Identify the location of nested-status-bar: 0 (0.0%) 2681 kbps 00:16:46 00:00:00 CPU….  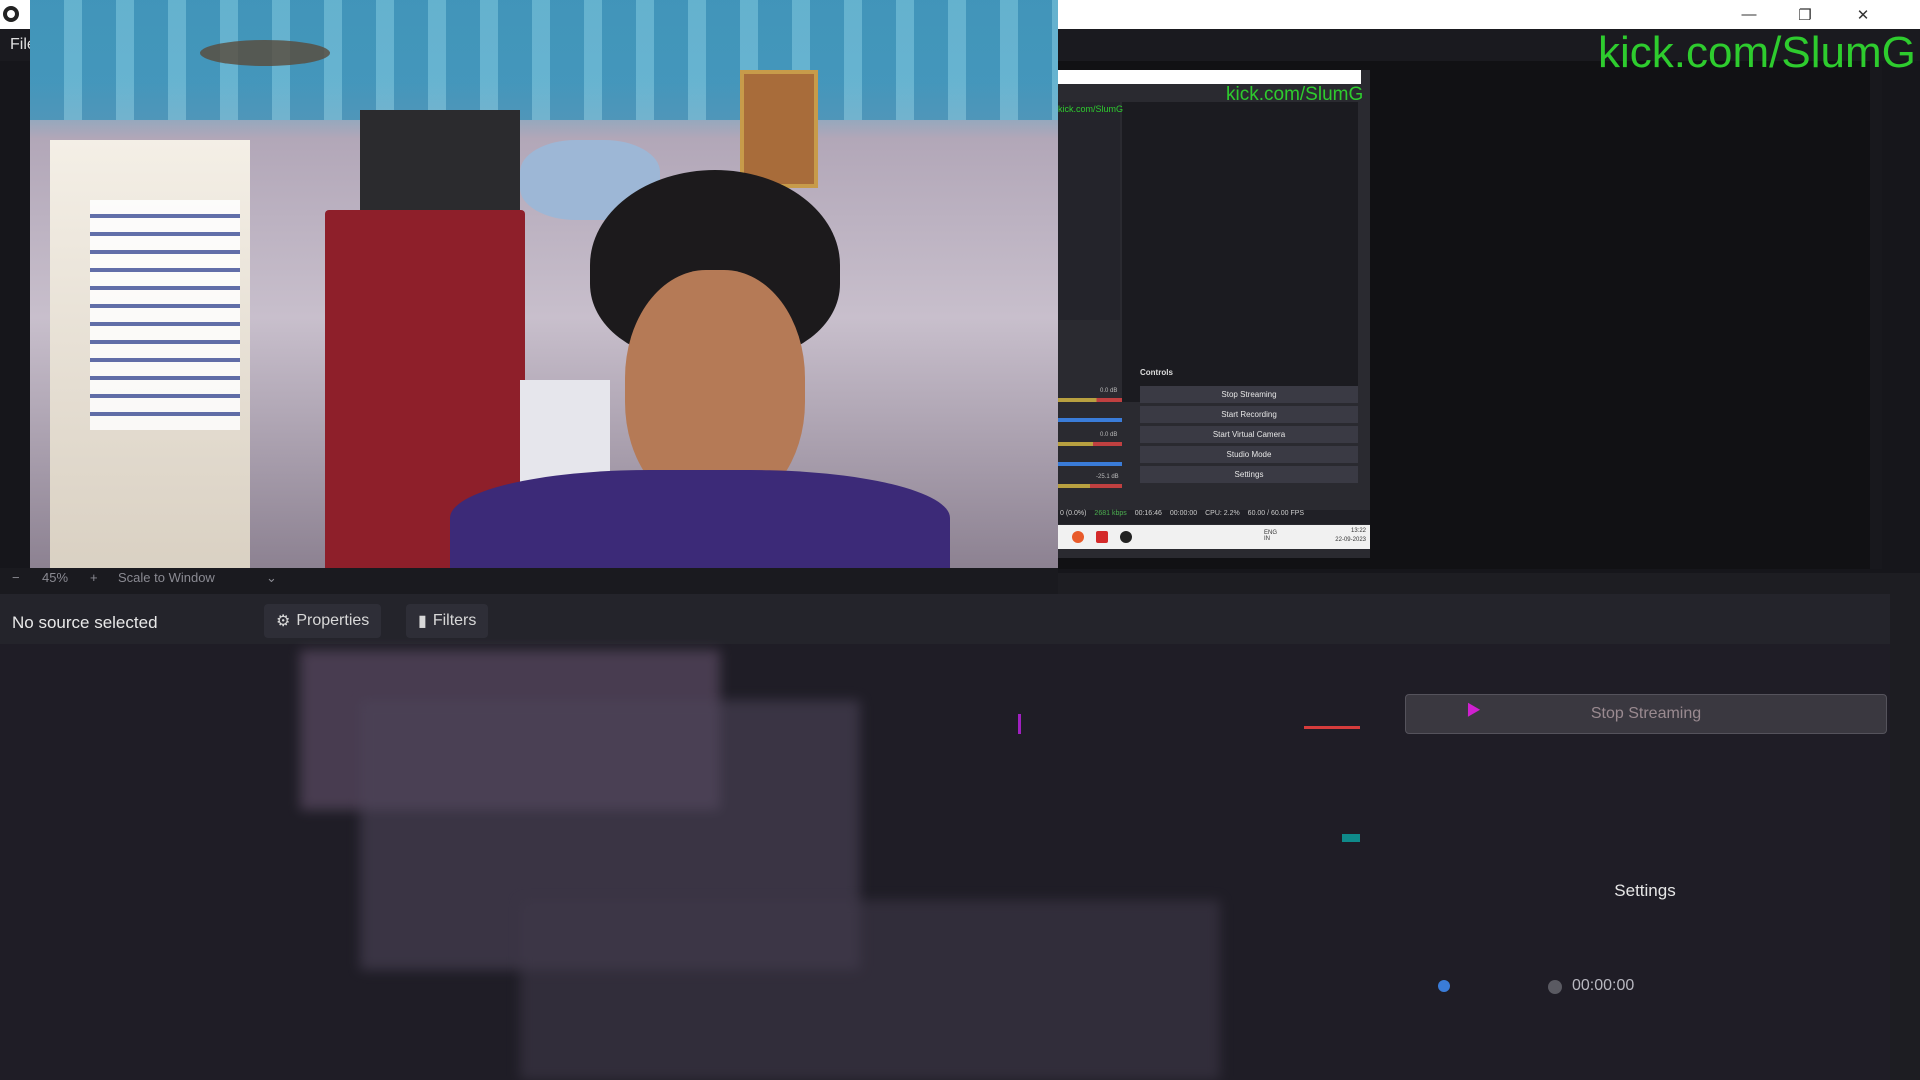
(1214, 517).